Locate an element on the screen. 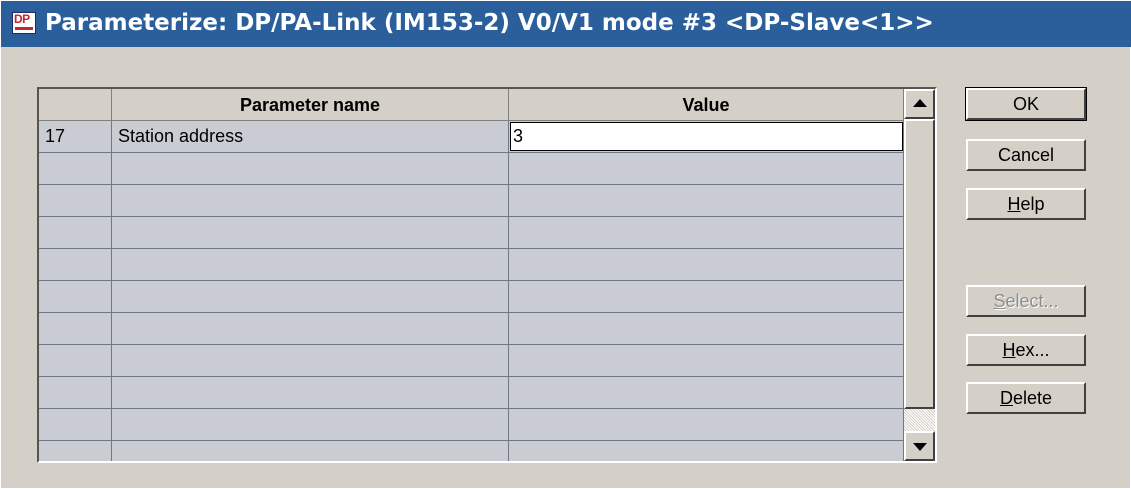 Image resolution: width=1131 pixels, height=489 pixels. scroll-up-button is located at coordinates (919, 104).